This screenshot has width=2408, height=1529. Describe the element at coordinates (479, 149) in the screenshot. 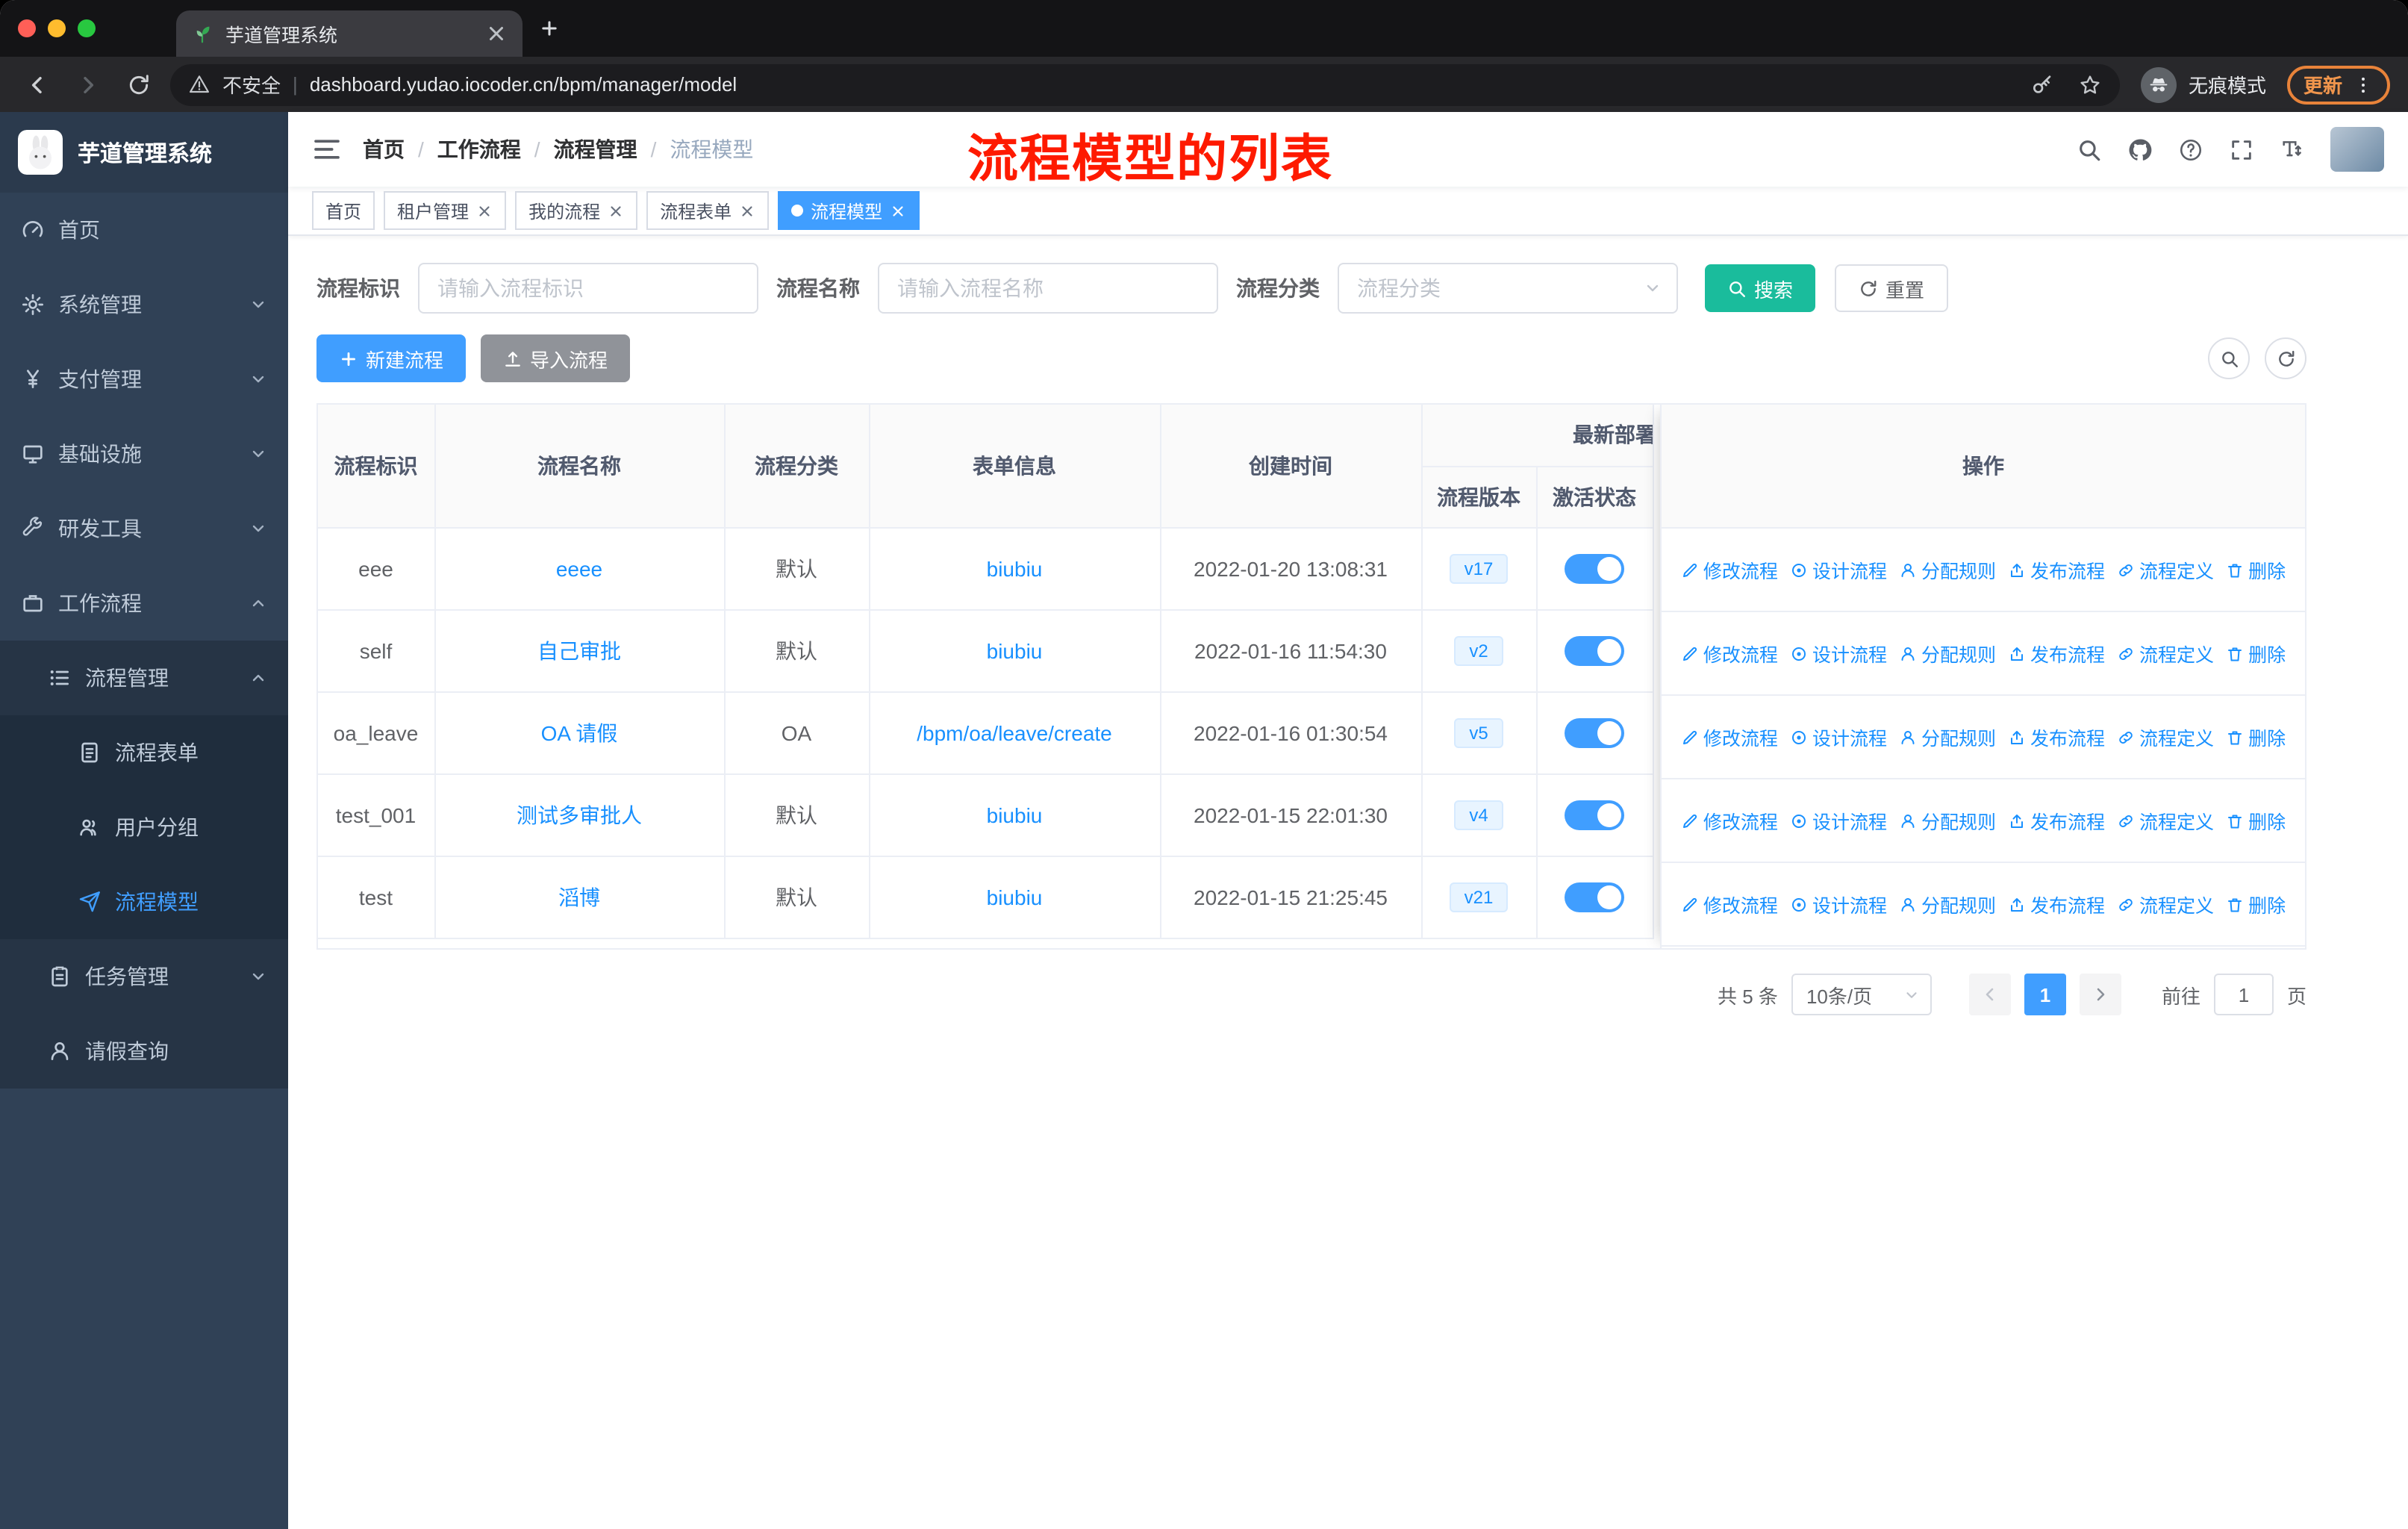

I see `breadcrumb-item: 工作流程` at that location.